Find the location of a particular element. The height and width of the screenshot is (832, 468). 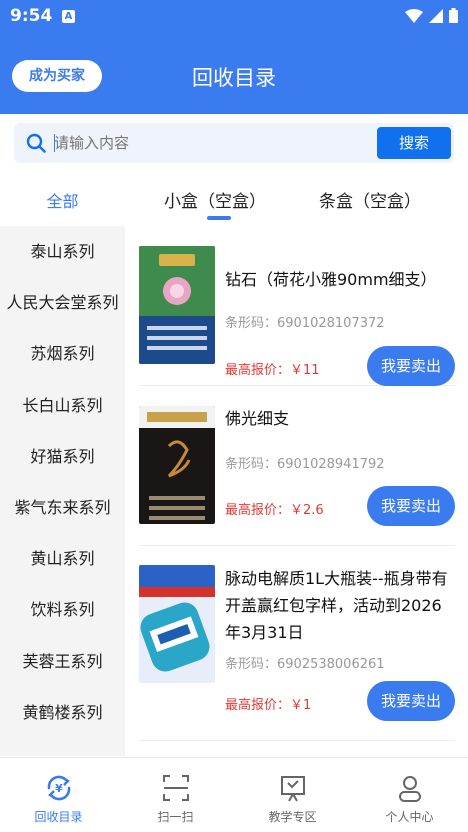

bottom-tab-bar: ¥ 回收目录 扫一扫 教学专区 个人中心 is located at coordinates (234, 794).